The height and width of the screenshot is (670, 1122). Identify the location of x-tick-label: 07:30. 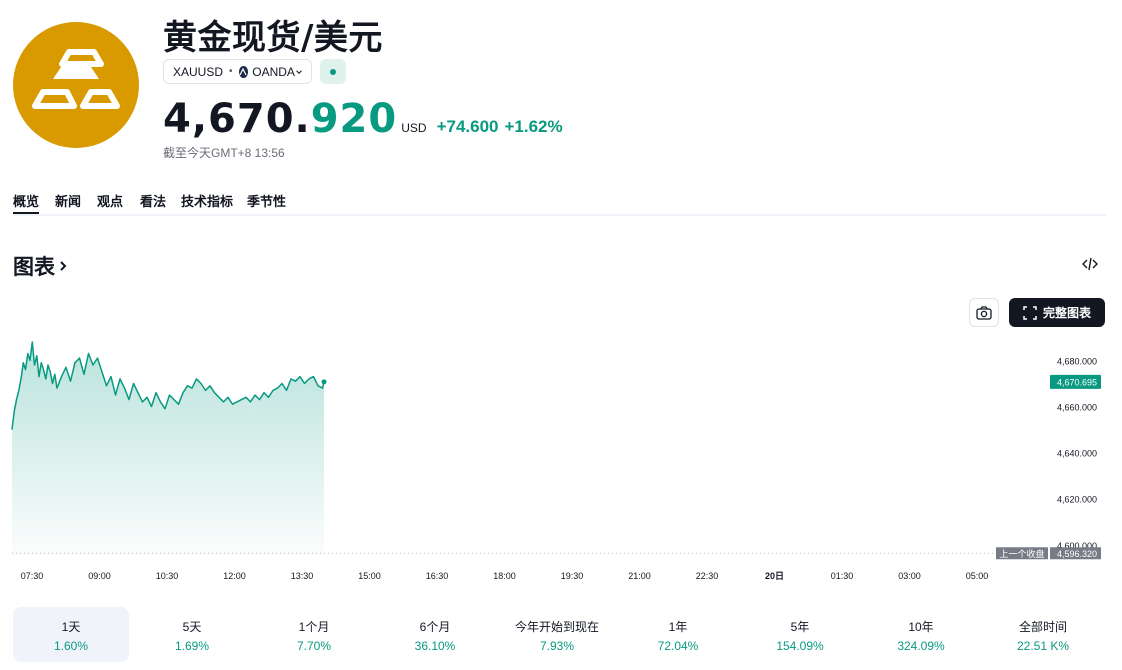
(32, 576).